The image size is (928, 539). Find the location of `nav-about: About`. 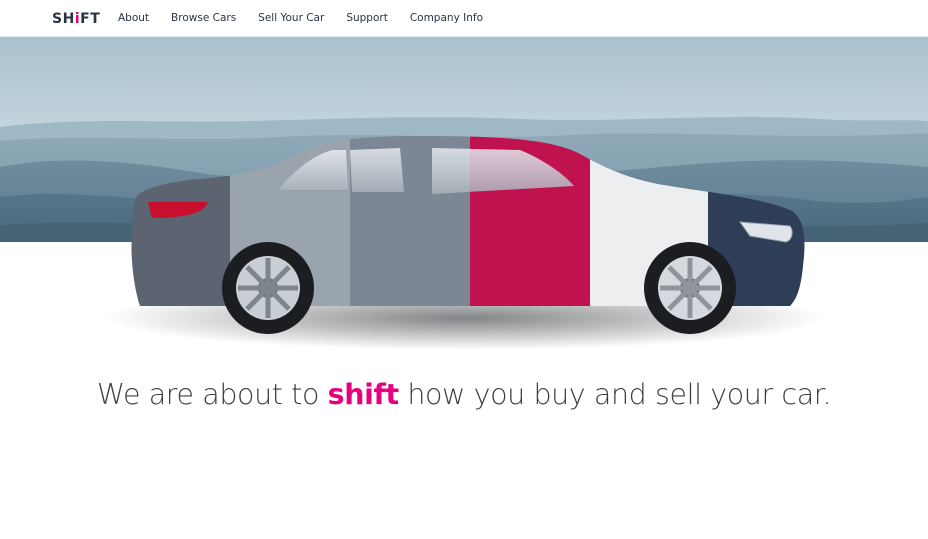

nav-about: About is located at coordinates (133, 18).